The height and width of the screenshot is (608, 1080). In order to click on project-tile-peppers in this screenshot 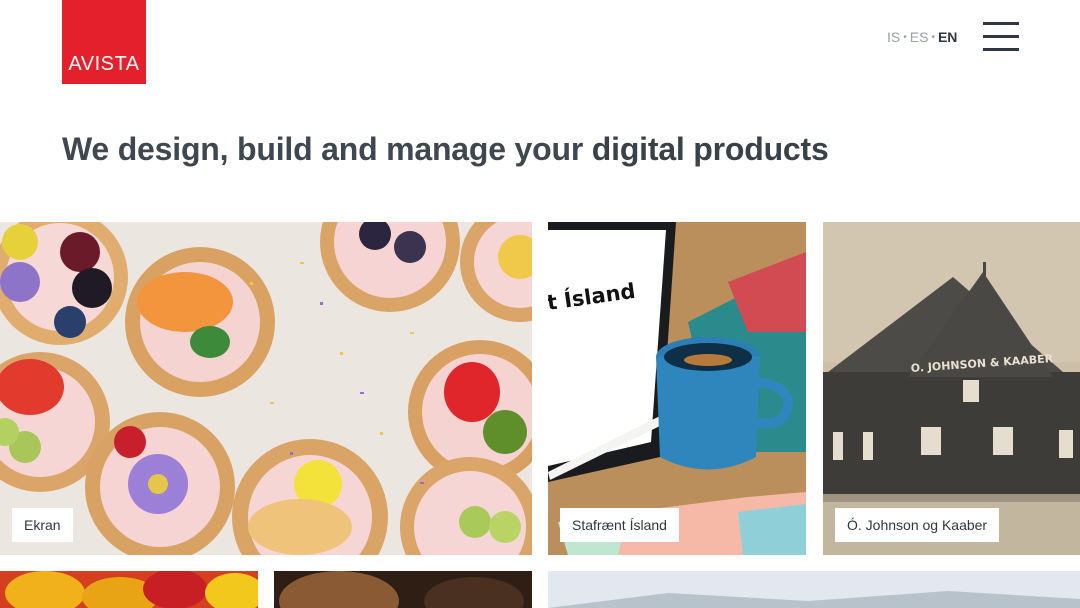, I will do `click(129, 589)`.